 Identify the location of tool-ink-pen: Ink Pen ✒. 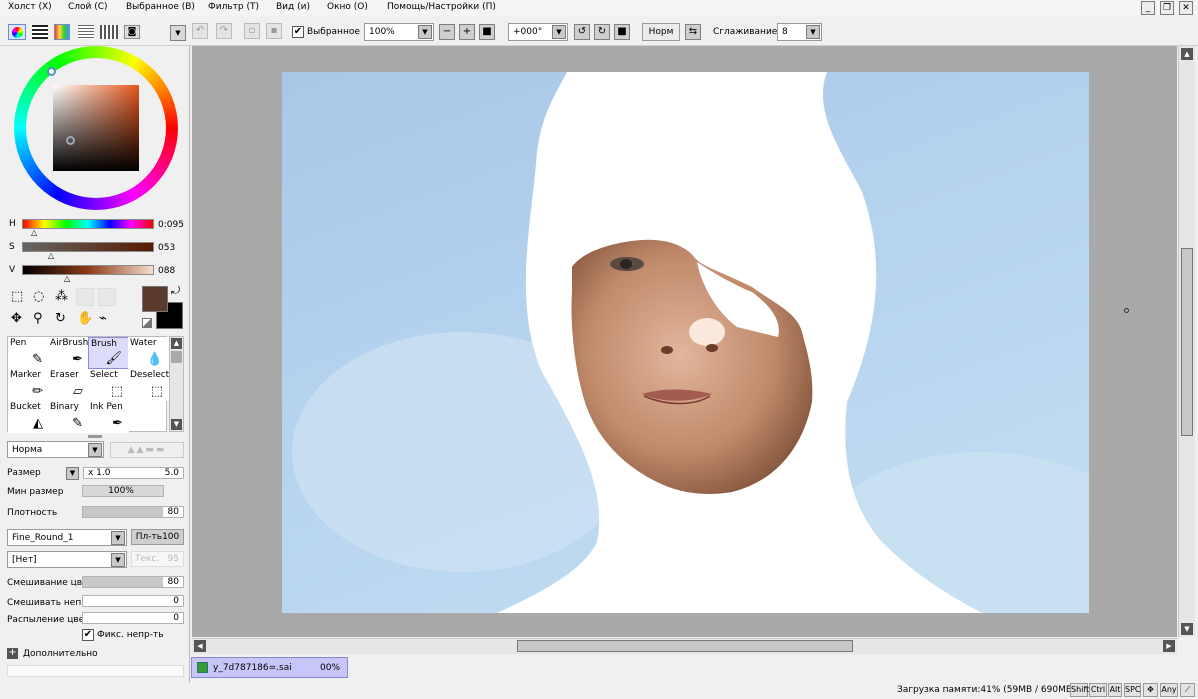
(108, 417).